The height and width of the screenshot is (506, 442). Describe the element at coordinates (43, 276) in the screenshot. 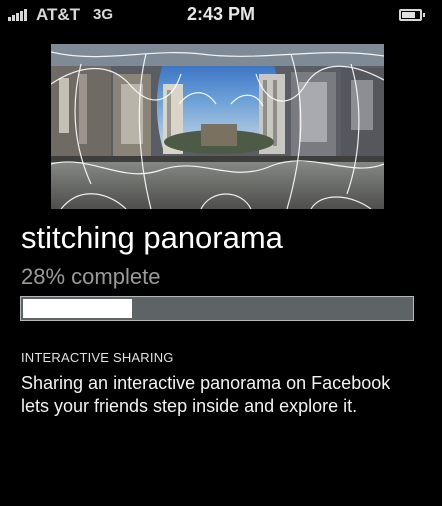

I see `progress-percent: 28%` at that location.